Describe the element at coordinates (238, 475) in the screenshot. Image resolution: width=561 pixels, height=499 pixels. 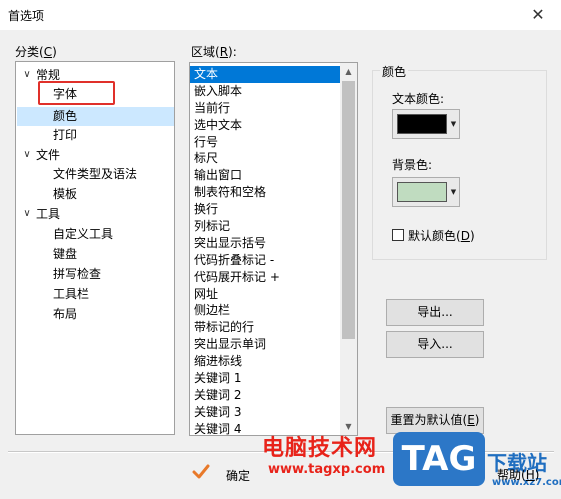
I see `ok-button: 确定` at that location.